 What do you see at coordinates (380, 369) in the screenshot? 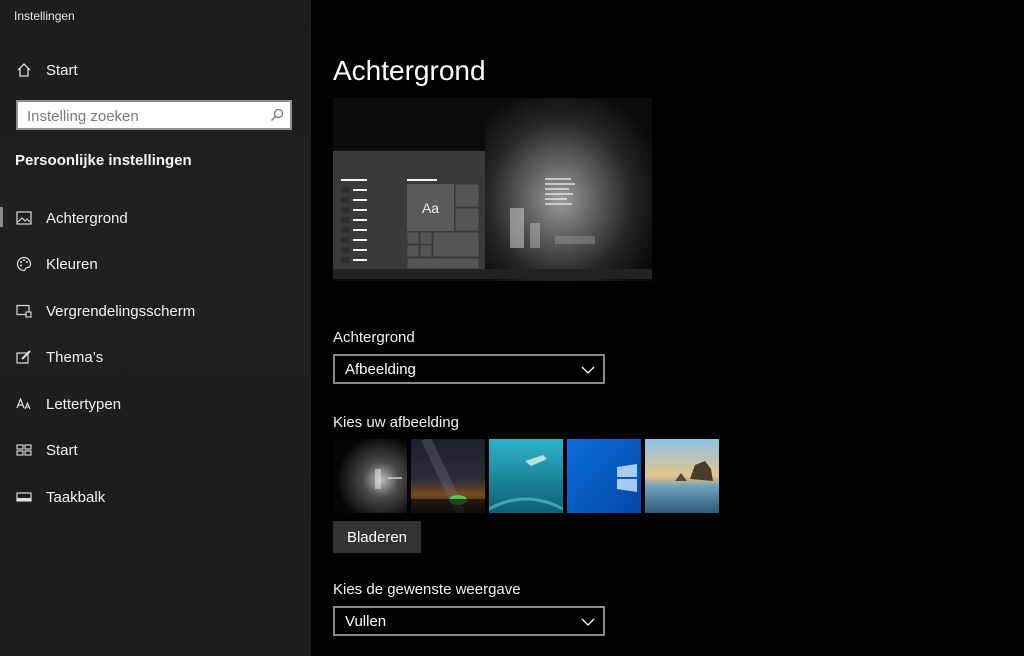
I see `dropdown-value: Afbeelding` at bounding box center [380, 369].